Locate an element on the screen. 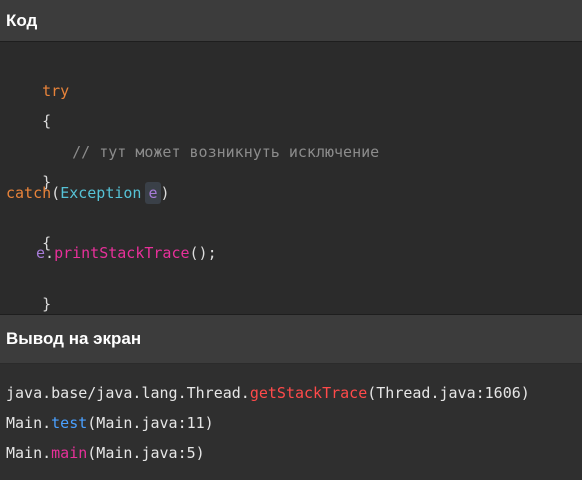  code-section-header: Код is located at coordinates (291, 21).